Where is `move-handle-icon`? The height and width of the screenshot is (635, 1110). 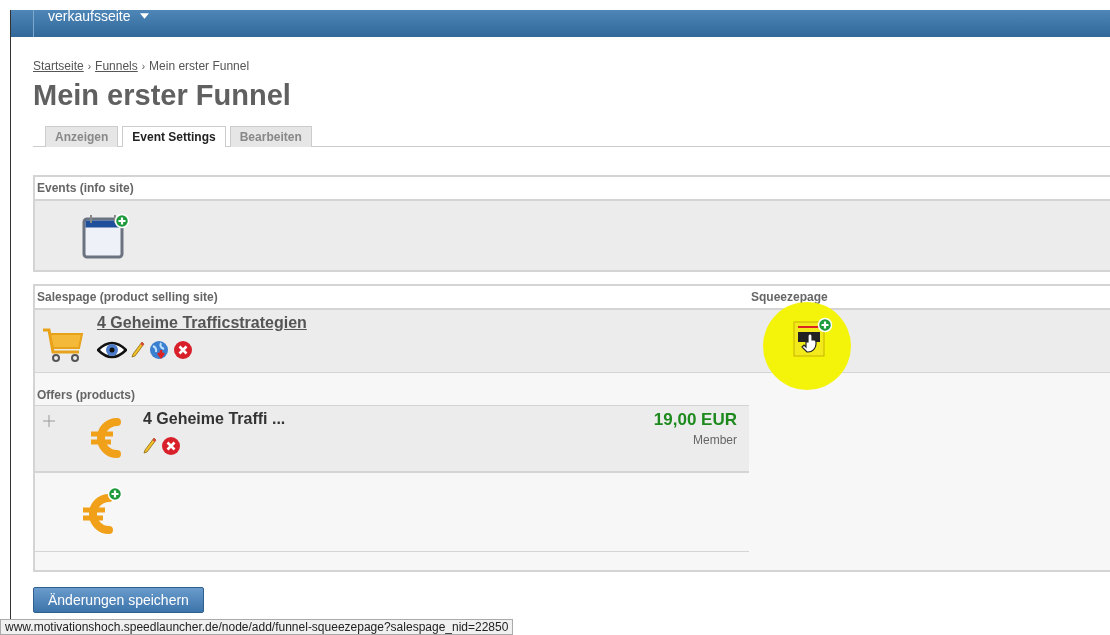 move-handle-icon is located at coordinates (49, 421).